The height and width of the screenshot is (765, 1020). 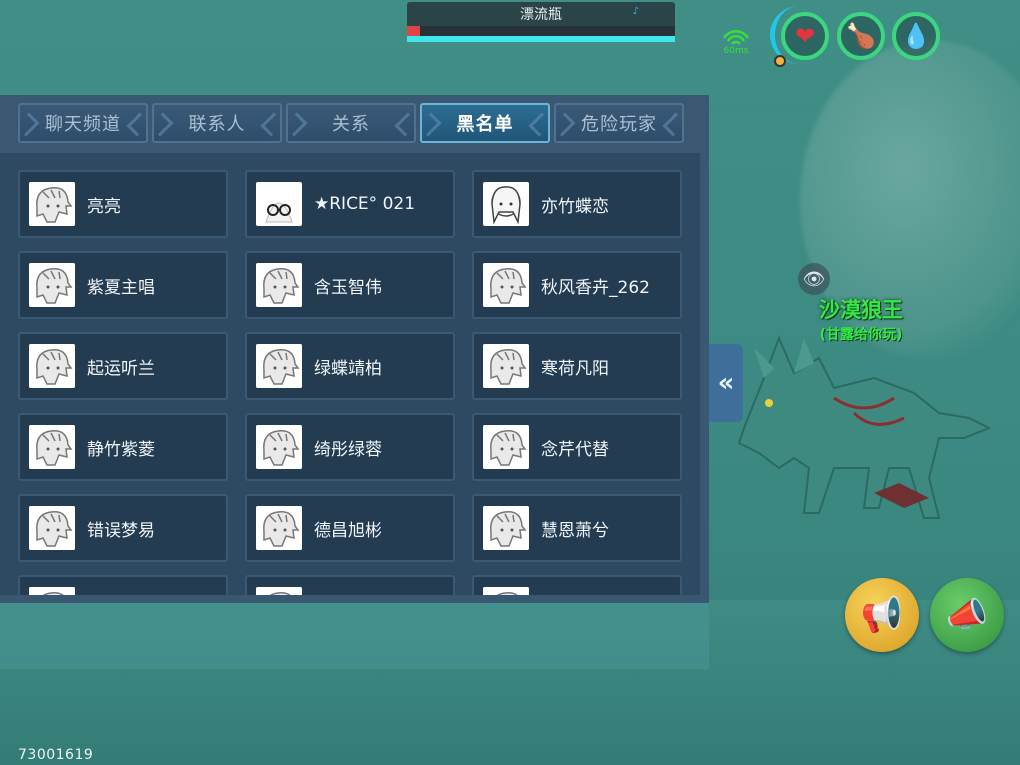 What do you see at coordinates (736, 37) in the screenshot?
I see `wifi-signal-icon` at bounding box center [736, 37].